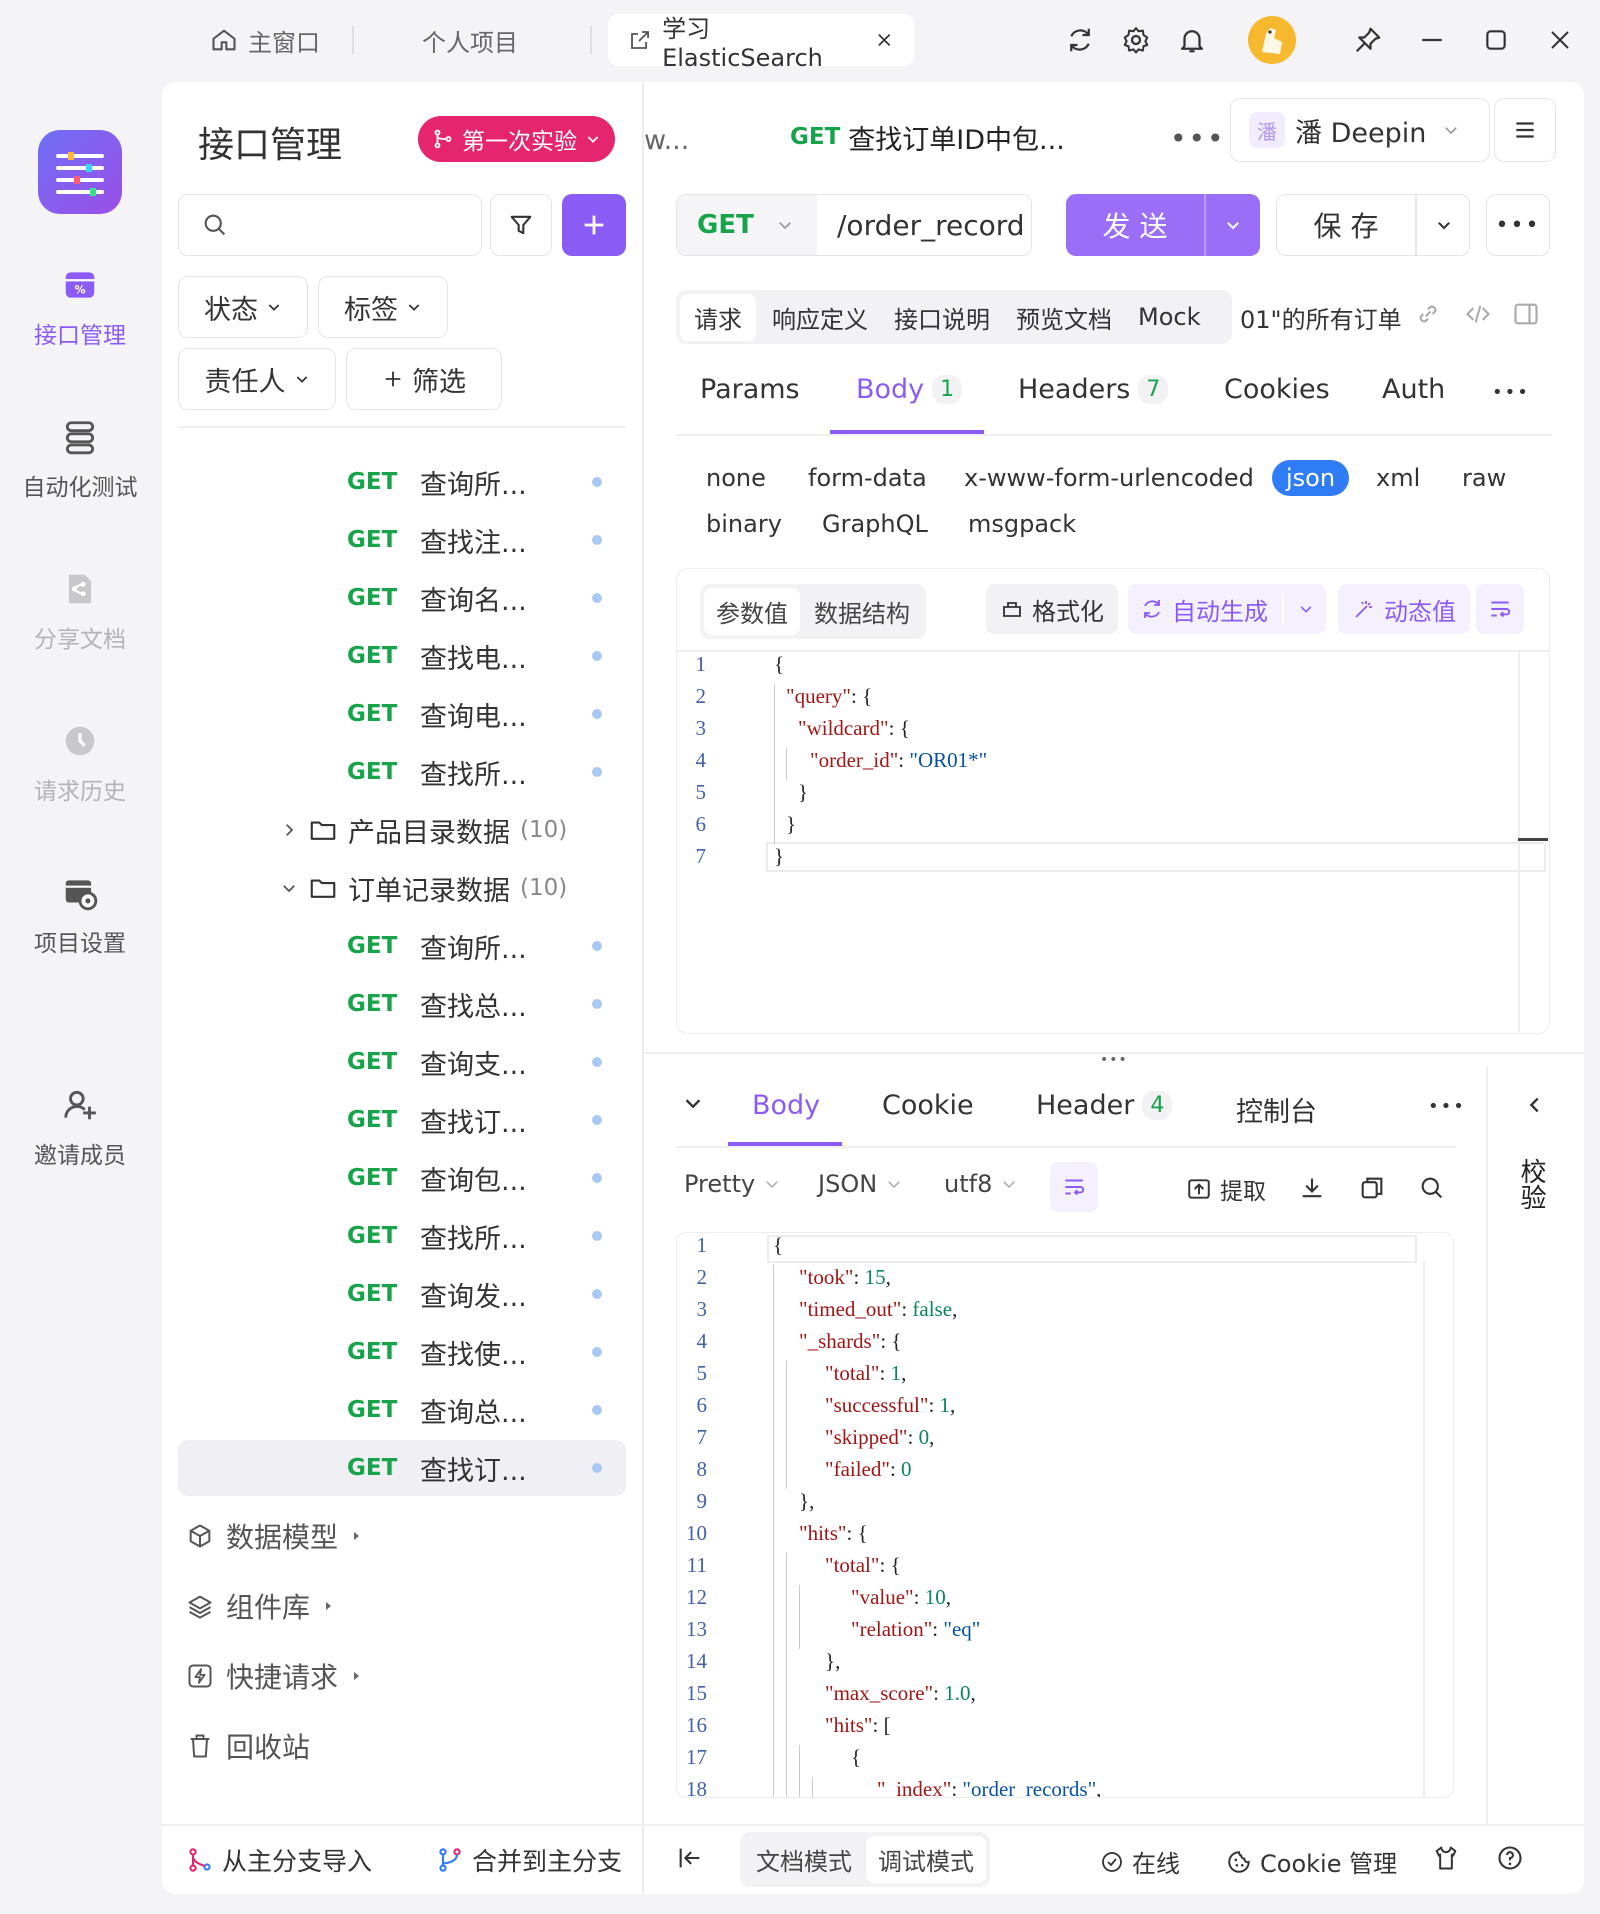 The width and height of the screenshot is (1600, 1914). Describe the element at coordinates (1478, 314) in the screenshot. I see `code-icon` at that location.